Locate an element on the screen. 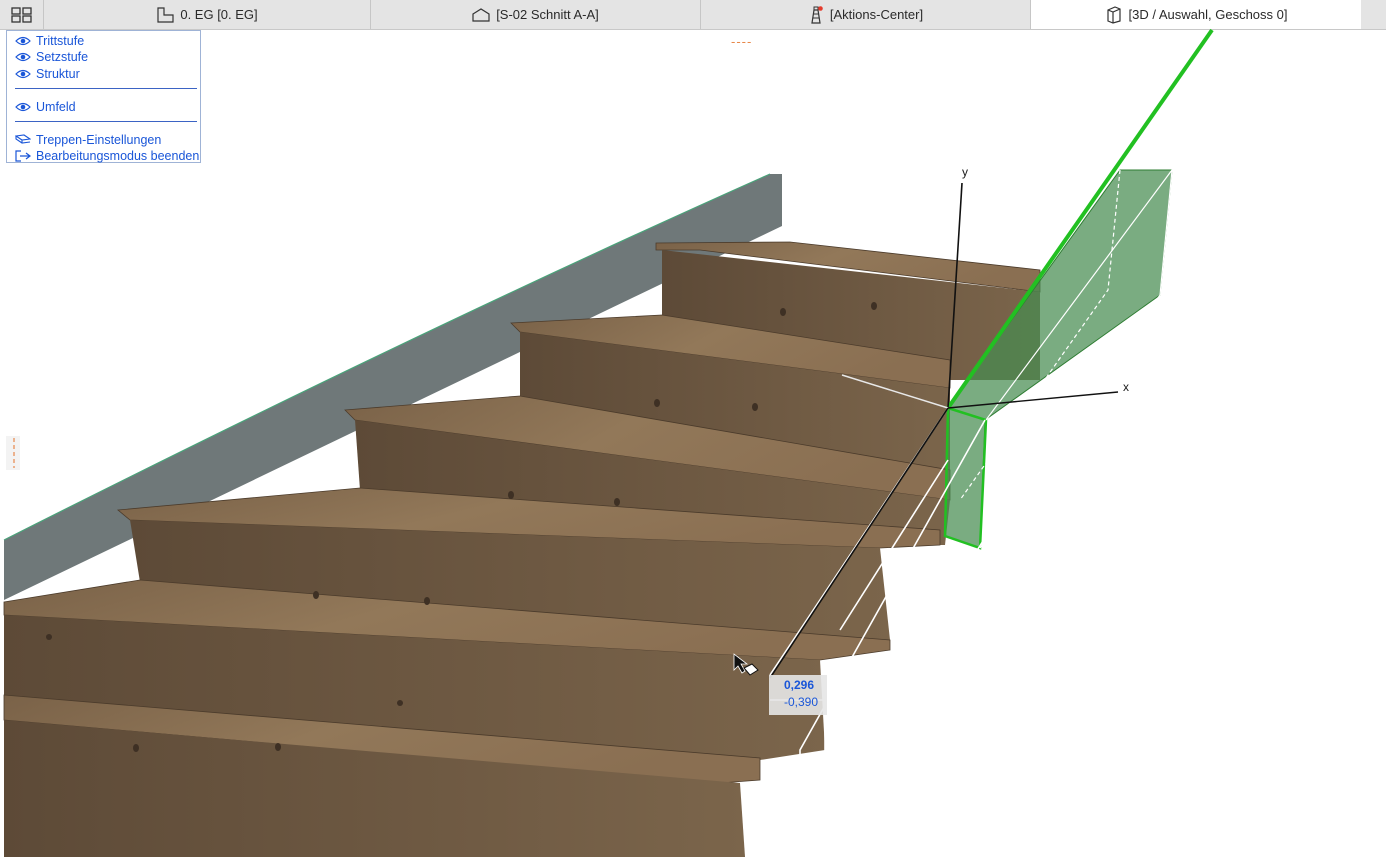  stair-settings-icon is located at coordinates (23, 139).